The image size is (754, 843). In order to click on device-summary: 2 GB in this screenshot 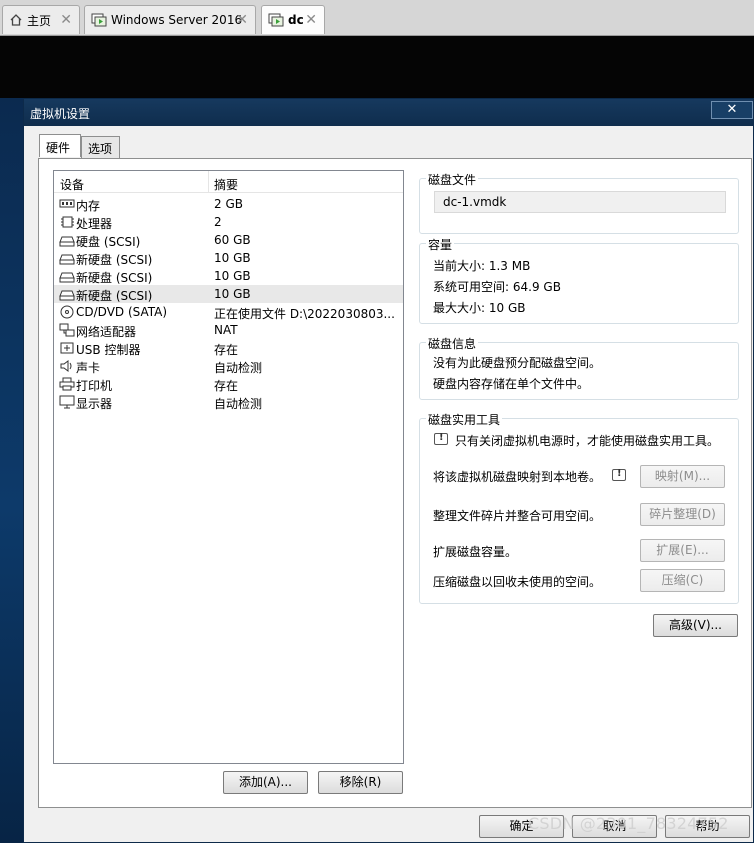, I will do `click(228, 204)`.